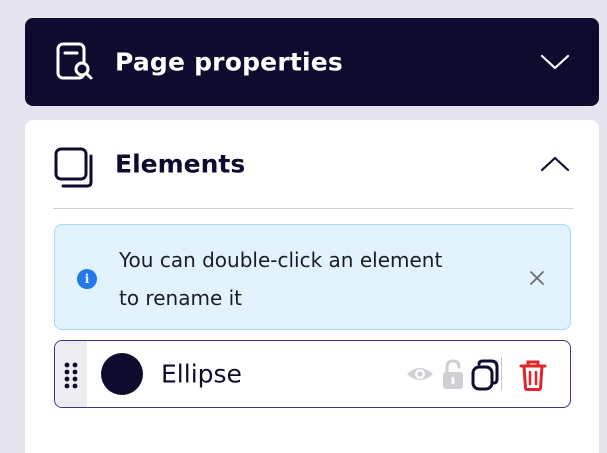 This screenshot has height=453, width=607. What do you see at coordinates (533, 375) in the screenshot?
I see `trash-icon` at bounding box center [533, 375].